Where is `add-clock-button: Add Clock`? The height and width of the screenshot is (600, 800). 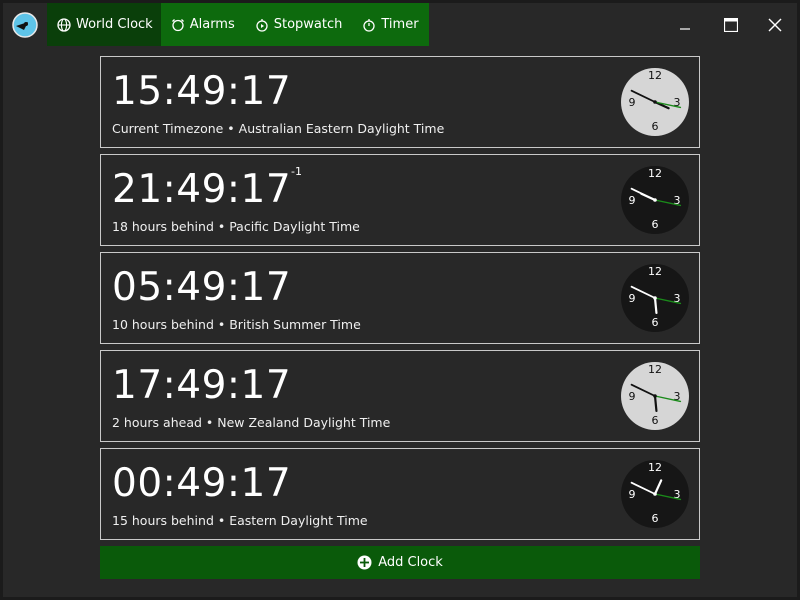
add-clock-button: Add Clock is located at coordinates (400, 562).